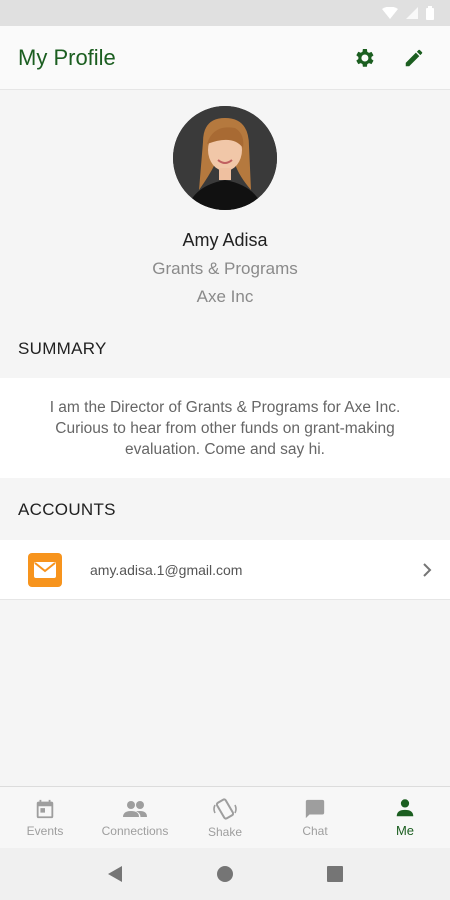 The height and width of the screenshot is (900, 450). I want to click on nav-item-chat: Chat, so click(315, 817).